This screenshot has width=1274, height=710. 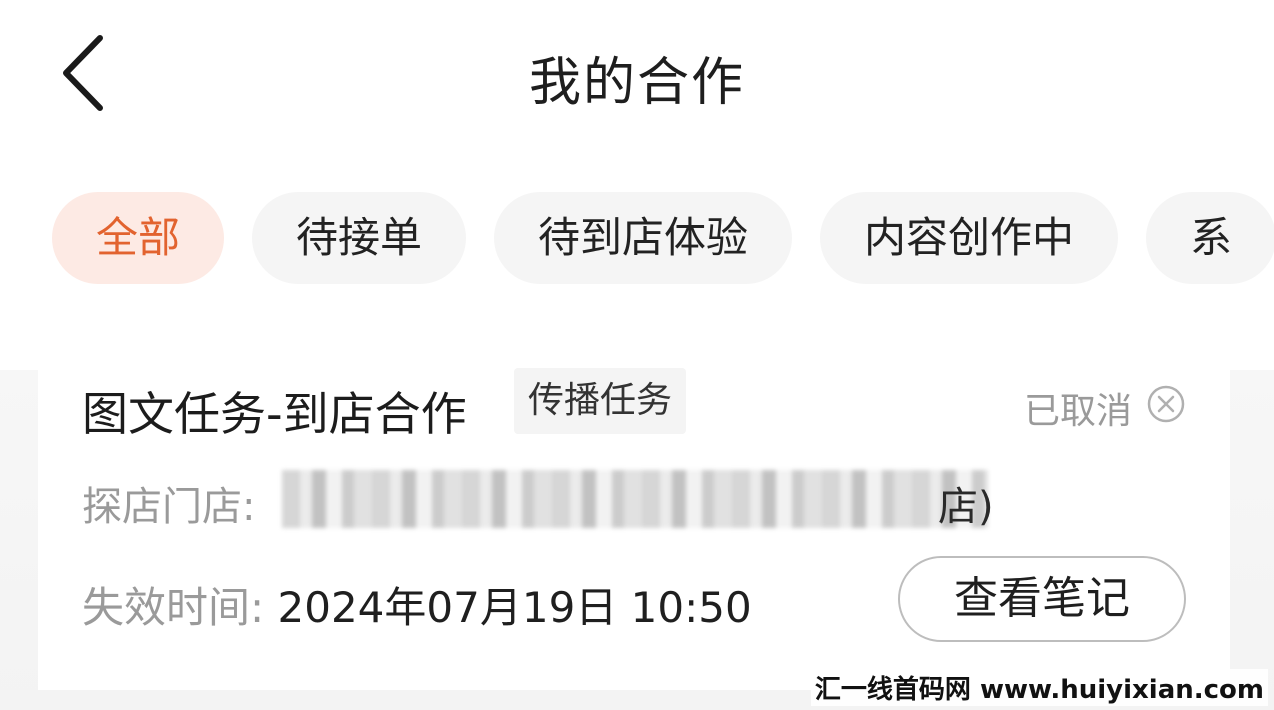 I want to click on page-title: 我的合作, so click(x=636, y=83).